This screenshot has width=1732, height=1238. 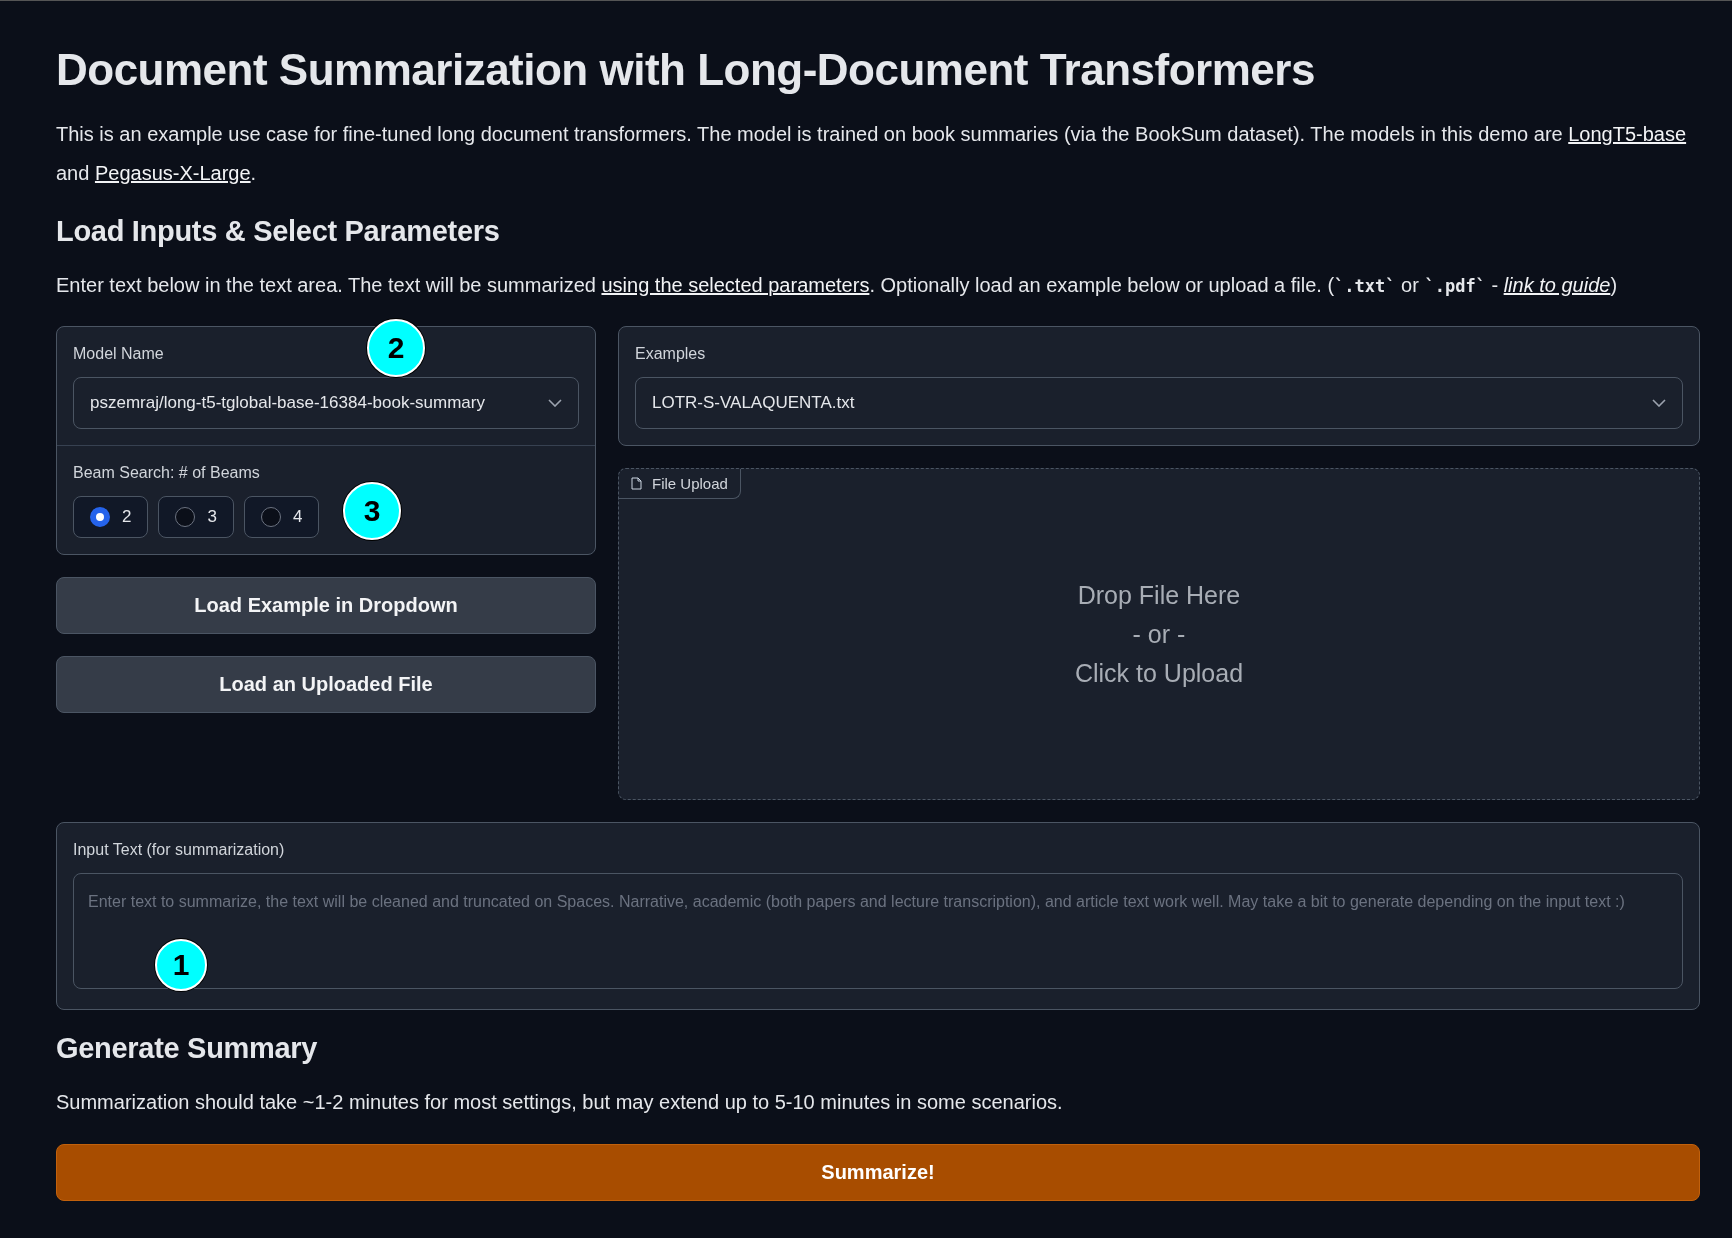 What do you see at coordinates (872, 154) in the screenshot?
I see `intro-paragraph: This is an example use case for fine-tuned long document transformers. The model is trained on book summaries (via the BookSum dataset). The models in this demo are LongT5-base and Pegasus-X-Large.` at bounding box center [872, 154].